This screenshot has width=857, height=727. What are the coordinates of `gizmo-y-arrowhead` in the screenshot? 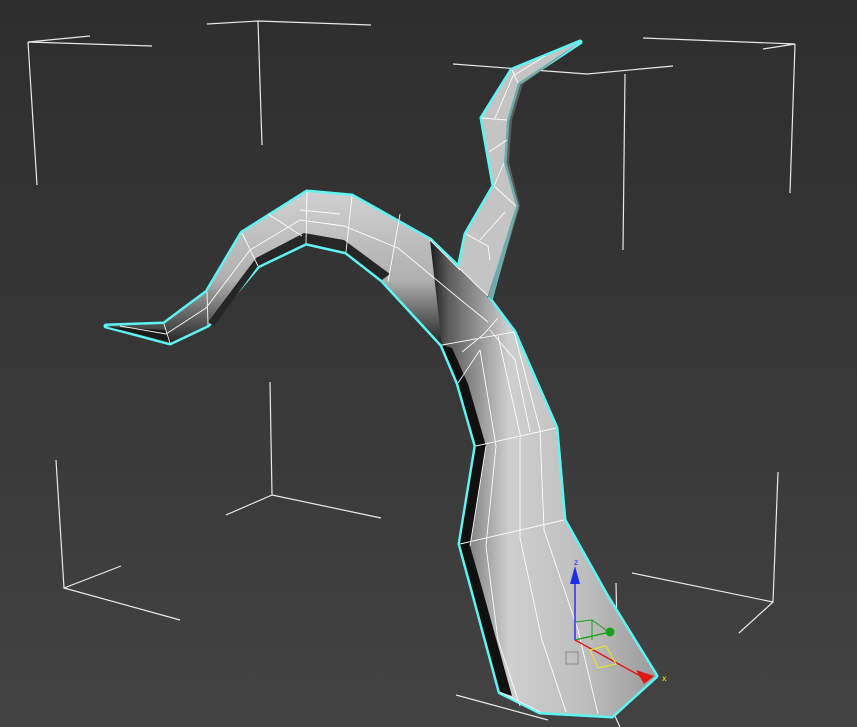 It's located at (610, 632).